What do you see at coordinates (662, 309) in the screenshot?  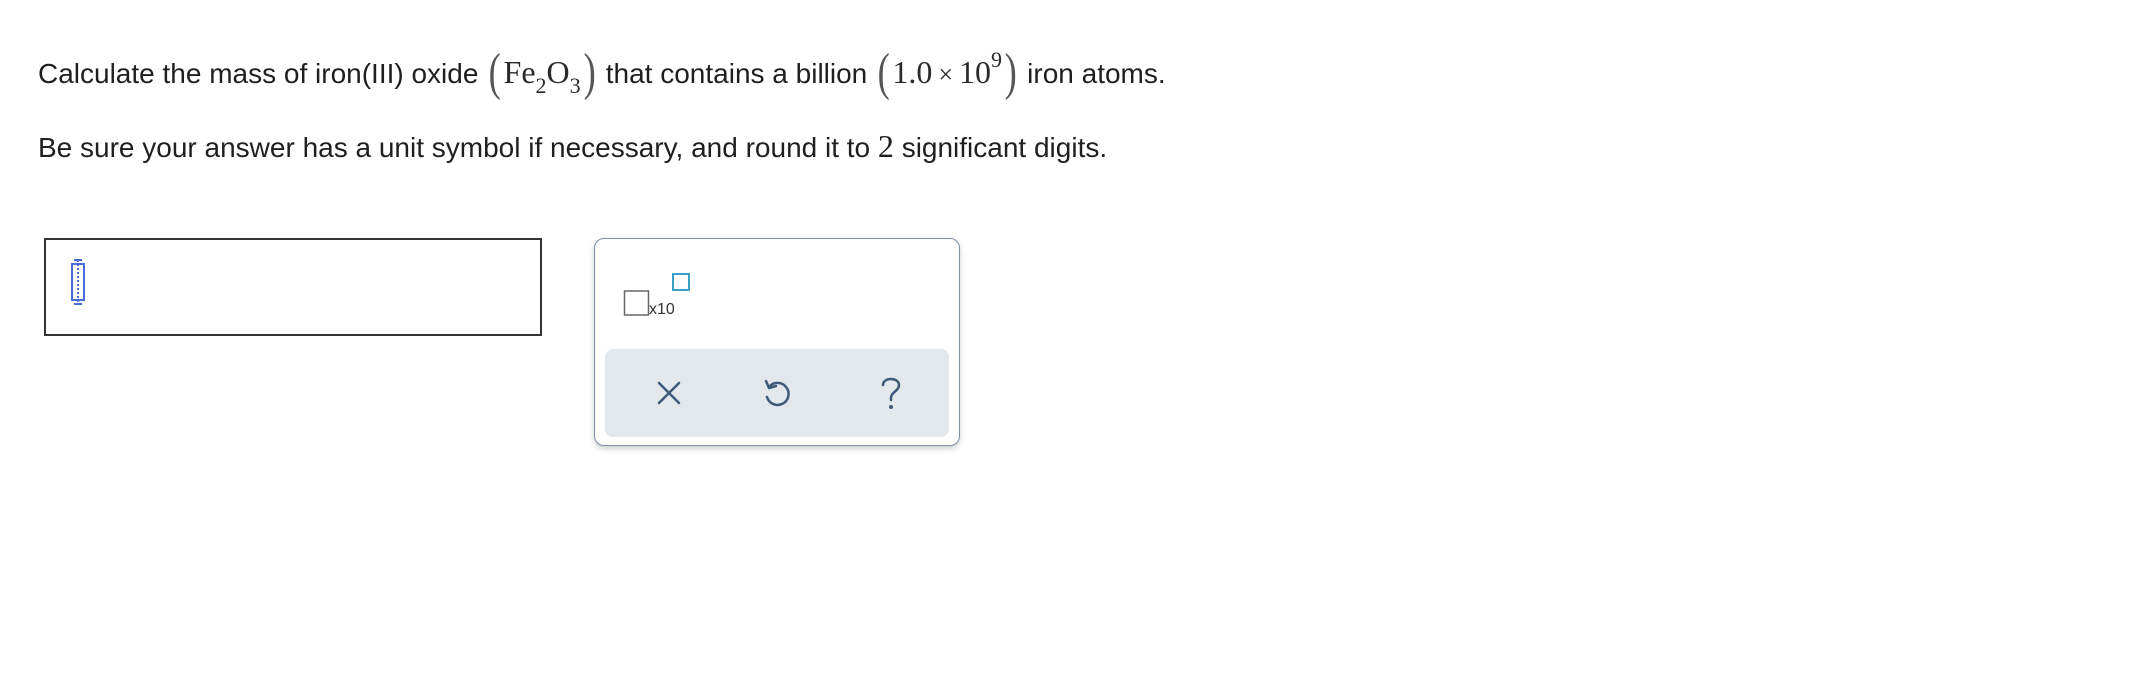 I see `sci-notation-label: x10` at bounding box center [662, 309].